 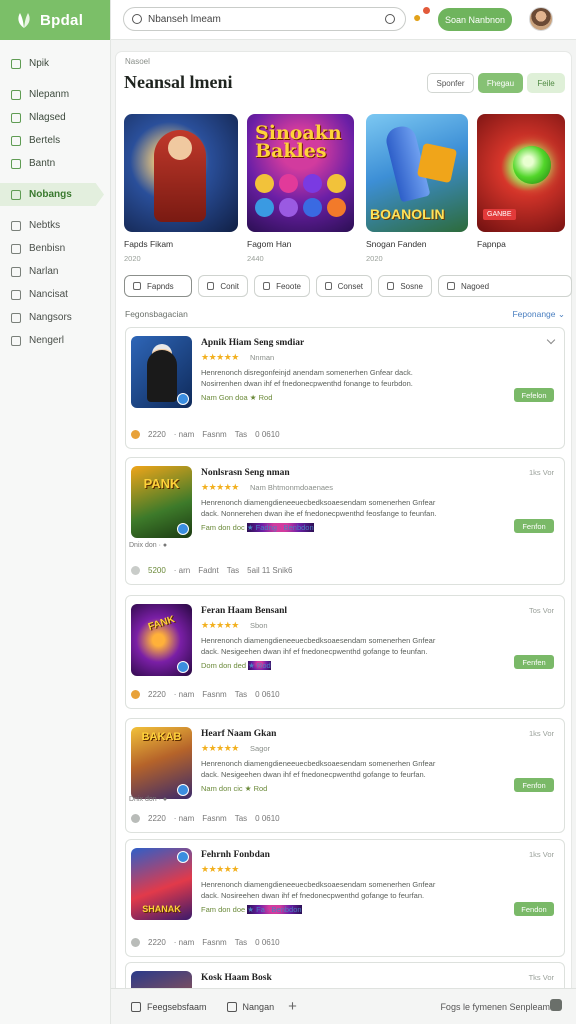 I want to click on chevron-down-icon, so click(x=551, y=340).